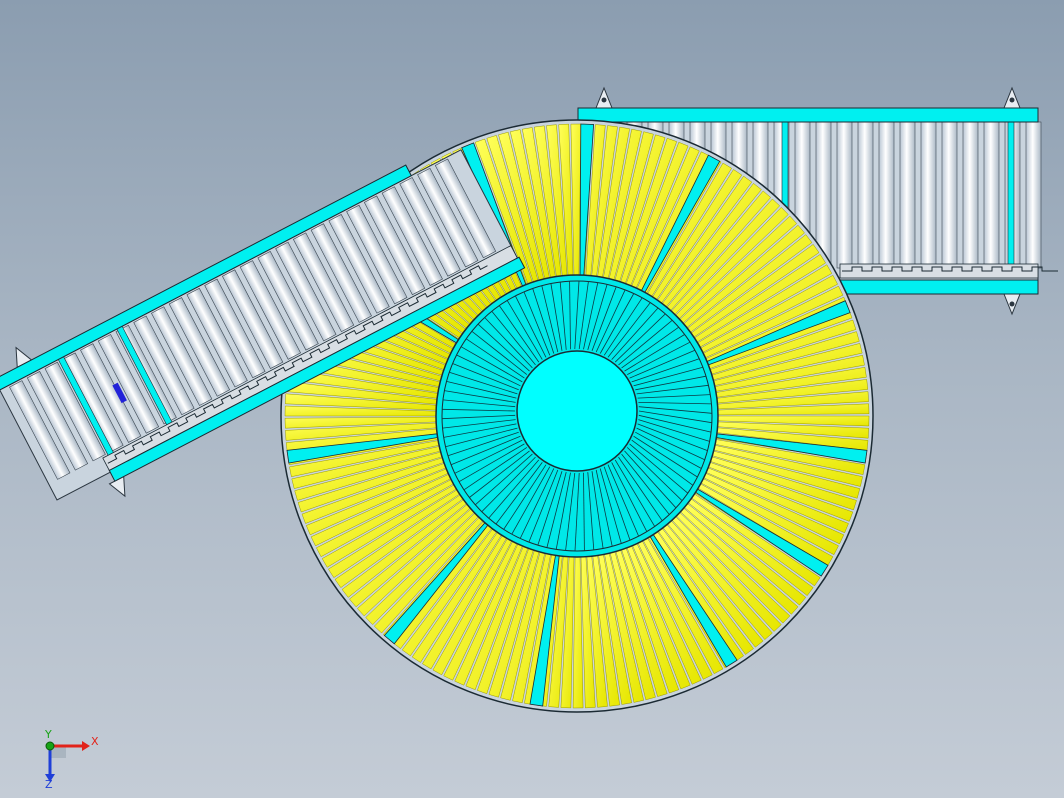 This screenshot has width=1064, height=798. I want to click on x-axis-label: X, so click(95, 741).